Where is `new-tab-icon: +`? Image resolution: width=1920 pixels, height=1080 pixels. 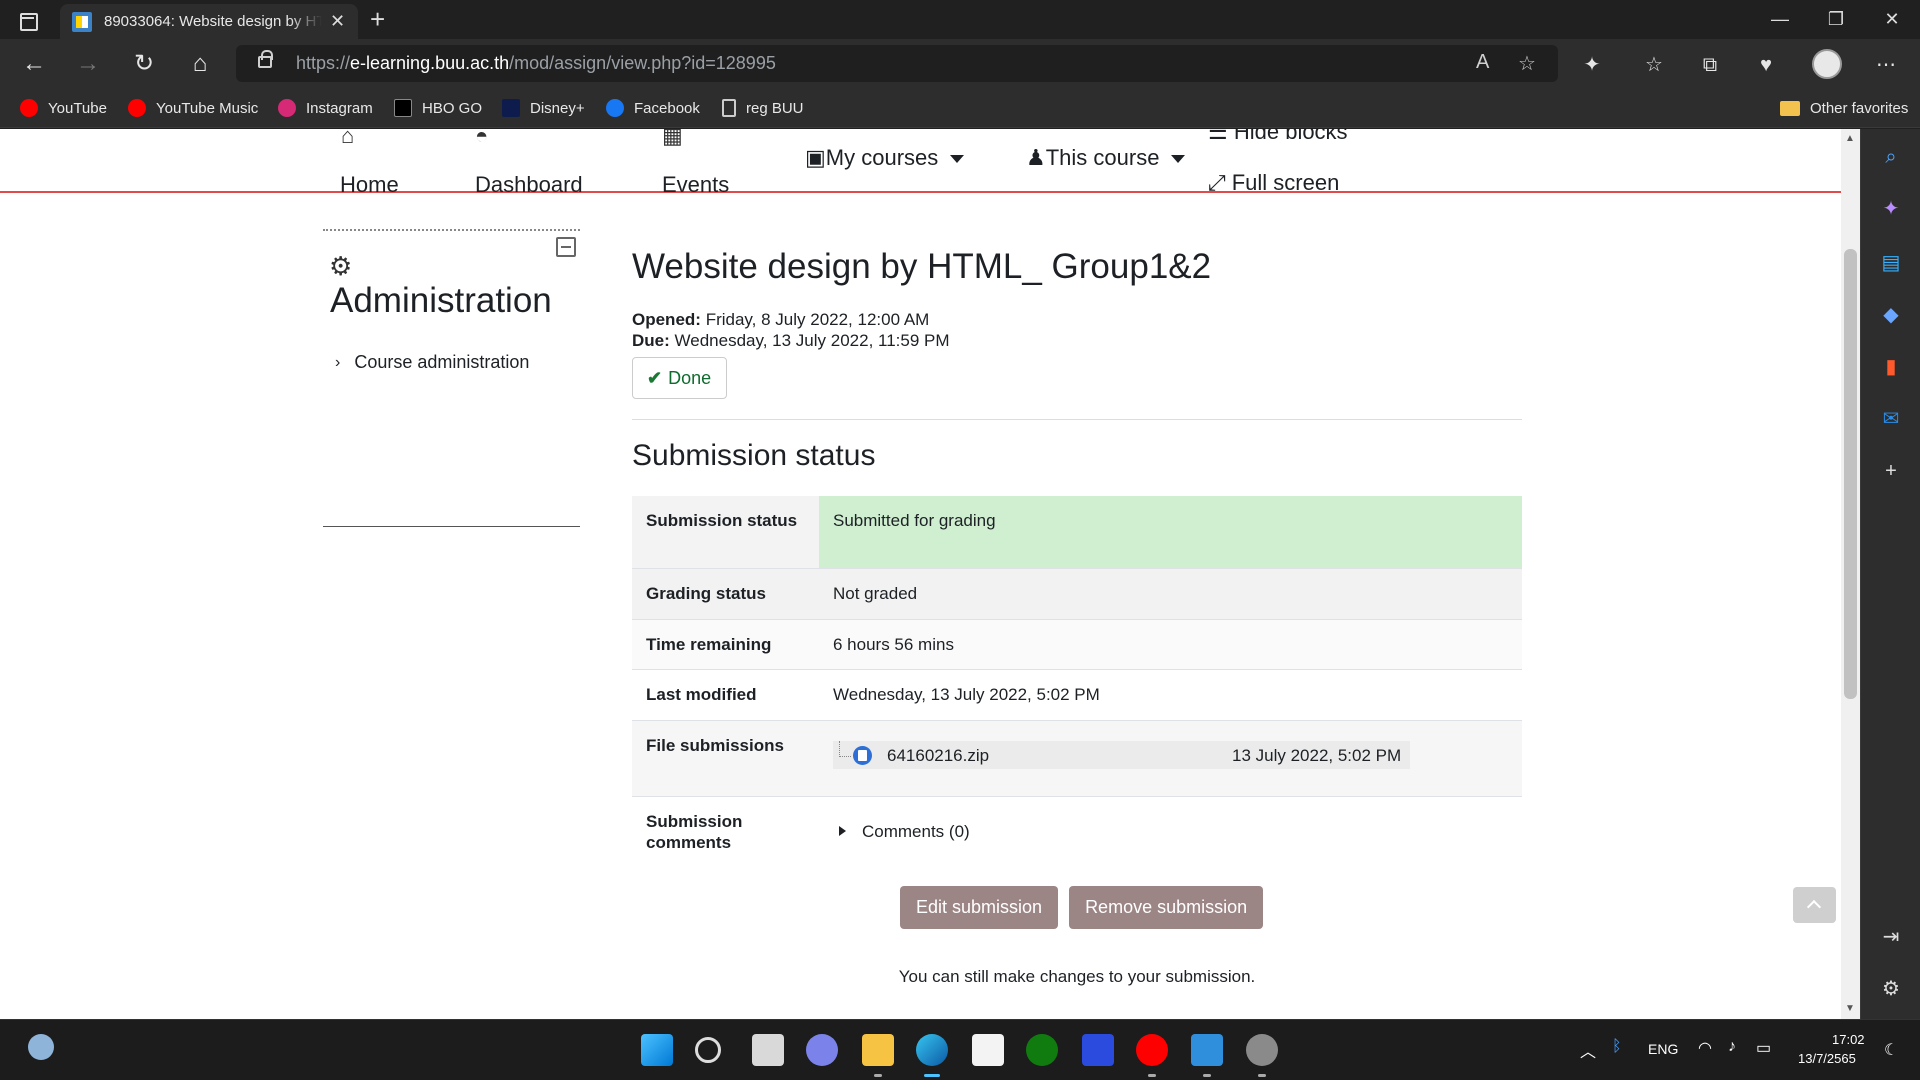
new-tab-icon: + is located at coordinates (377, 19).